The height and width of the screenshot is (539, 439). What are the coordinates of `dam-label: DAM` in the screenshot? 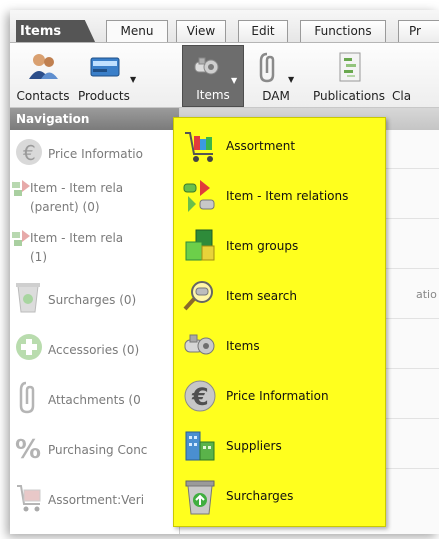 It's located at (276, 96).